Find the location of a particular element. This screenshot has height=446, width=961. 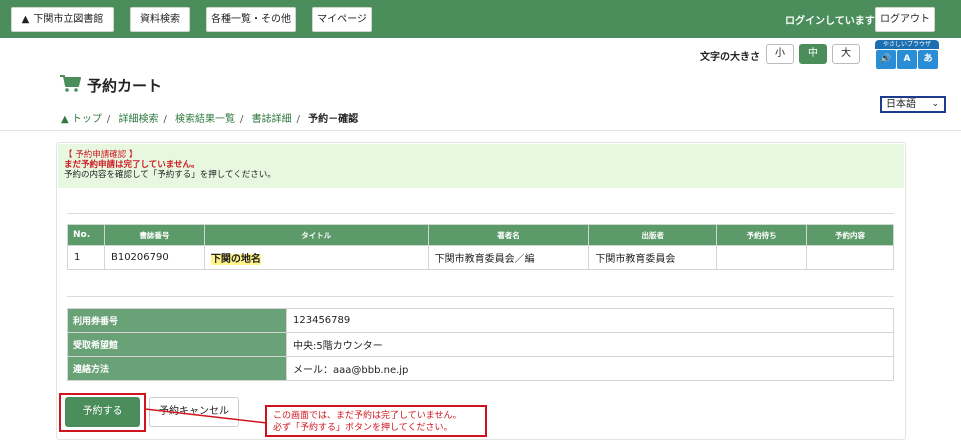

title-link: 下関の地名 is located at coordinates (235, 259).